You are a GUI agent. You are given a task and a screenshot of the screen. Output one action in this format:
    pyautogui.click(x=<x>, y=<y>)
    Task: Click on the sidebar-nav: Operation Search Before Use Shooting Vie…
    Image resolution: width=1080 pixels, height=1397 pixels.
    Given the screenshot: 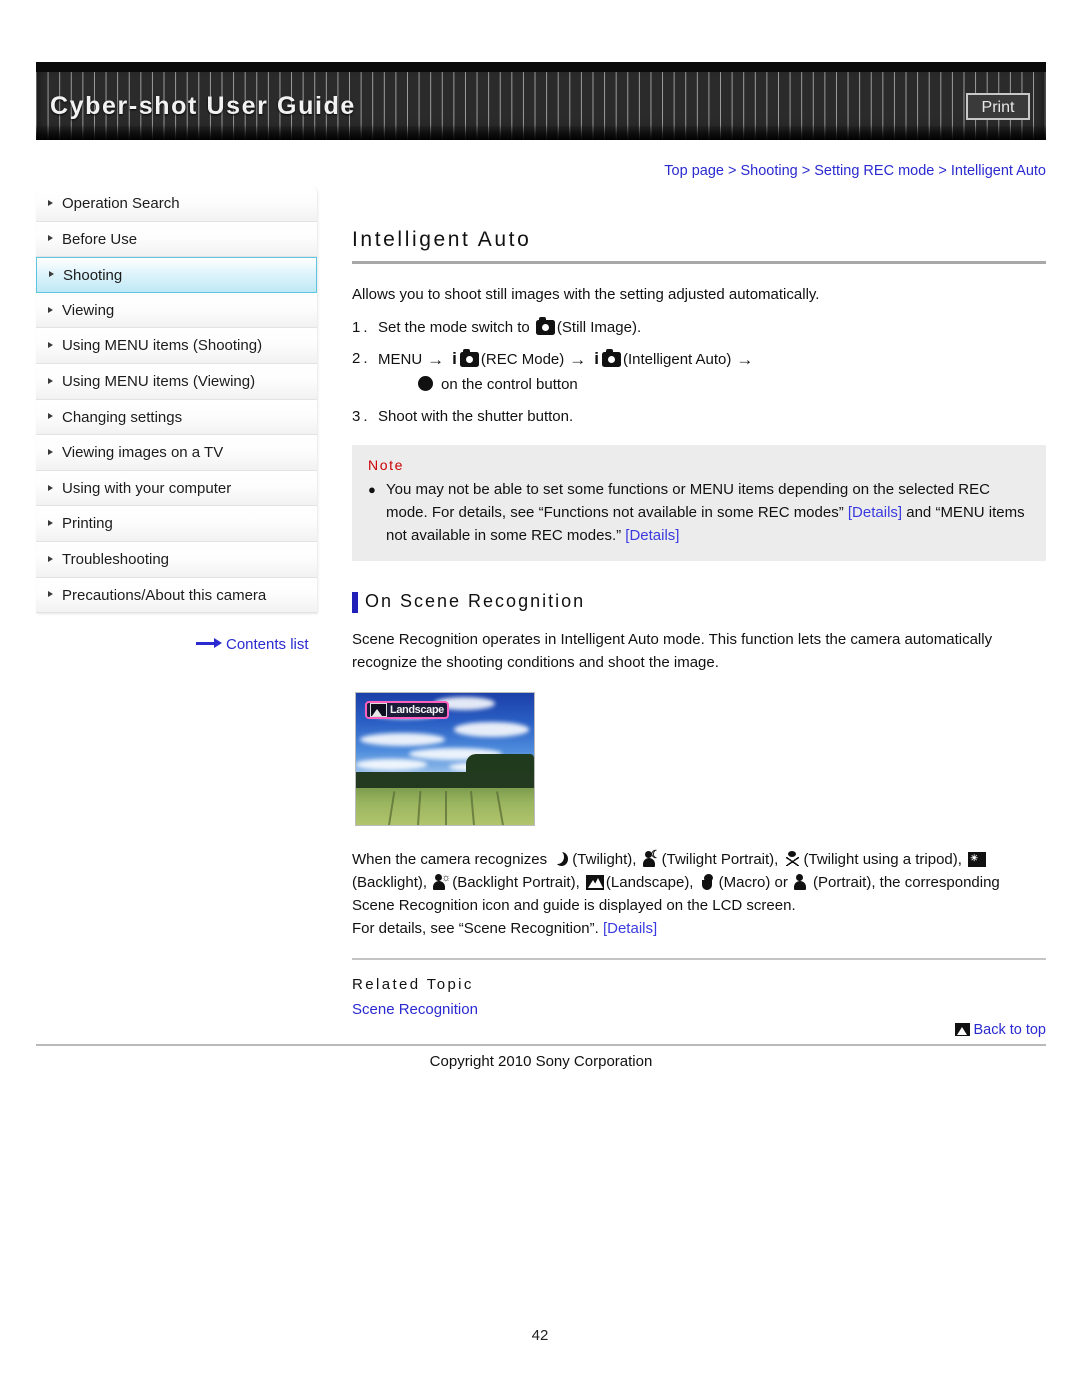 What is the action you would take?
    pyautogui.click(x=176, y=400)
    